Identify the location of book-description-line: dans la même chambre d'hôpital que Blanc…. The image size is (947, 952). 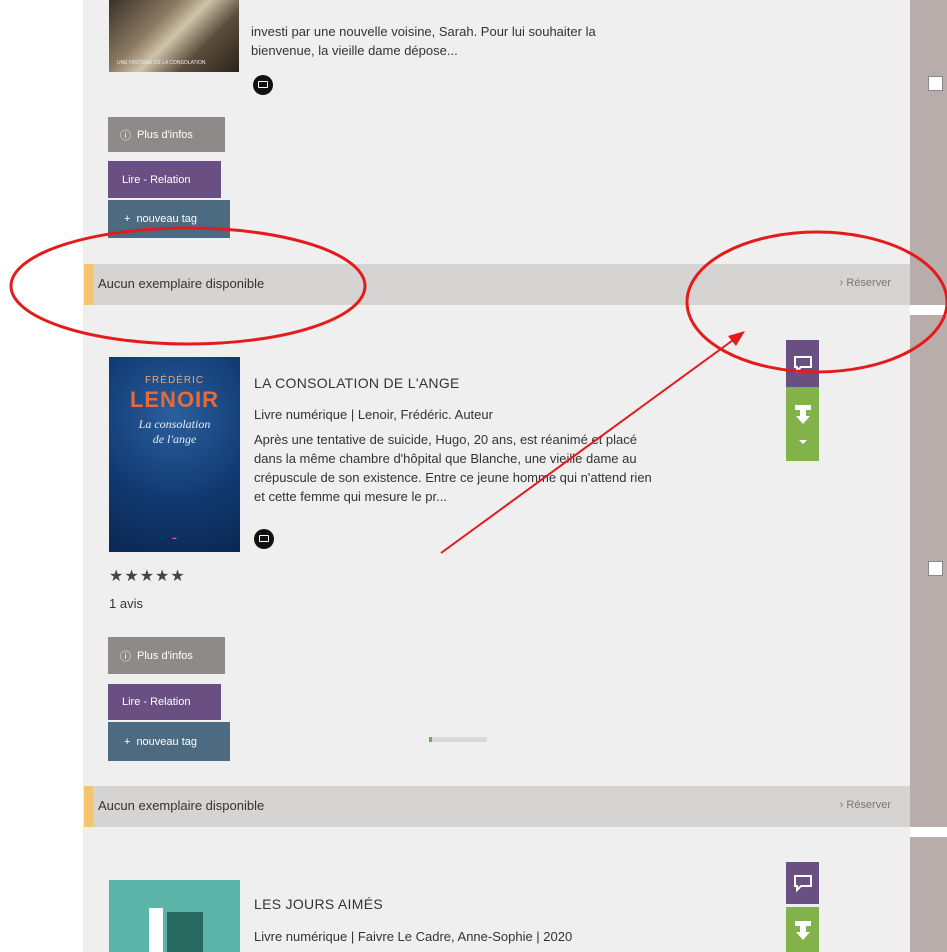
(445, 458).